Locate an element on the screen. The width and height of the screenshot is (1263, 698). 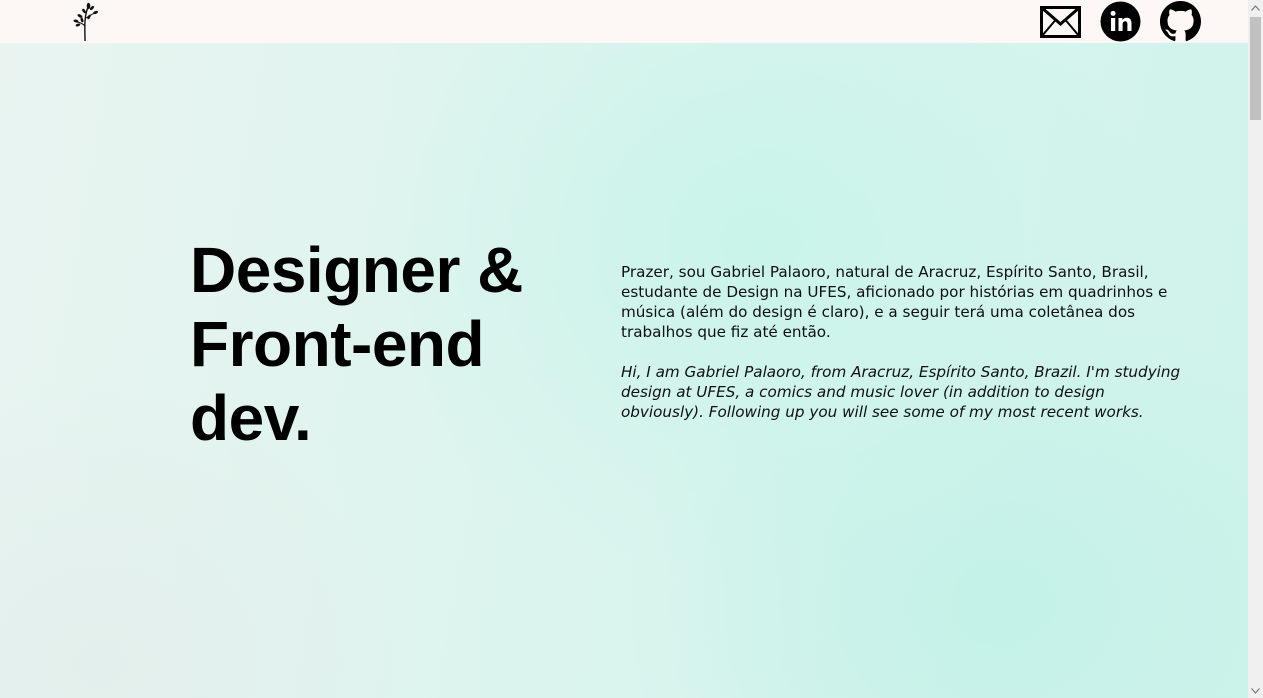
linkedin-link is located at coordinates (1120, 21).